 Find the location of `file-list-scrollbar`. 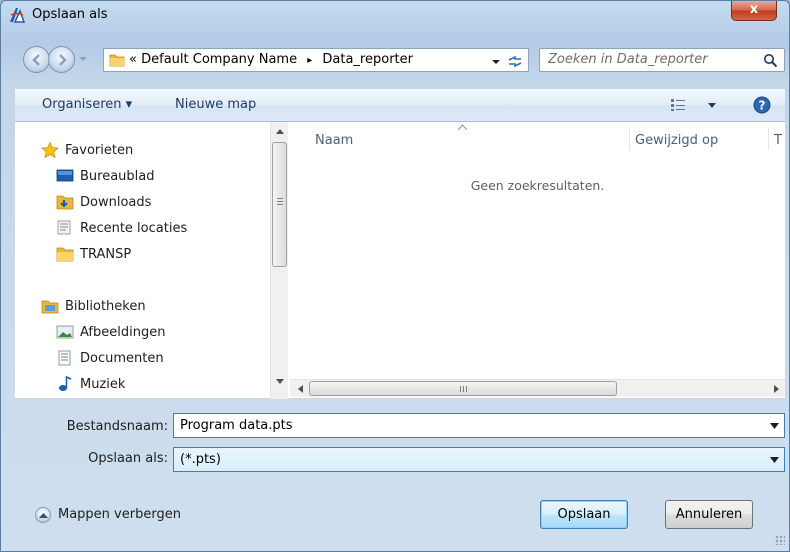

file-list-scrollbar is located at coordinates (537, 388).